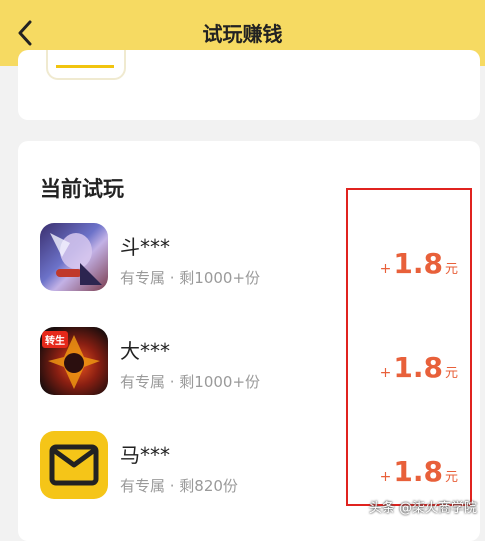 This screenshot has width=485, height=541. What do you see at coordinates (179, 486) in the screenshot?
I see `app-meta: 有专属 · 剩820份` at bounding box center [179, 486].